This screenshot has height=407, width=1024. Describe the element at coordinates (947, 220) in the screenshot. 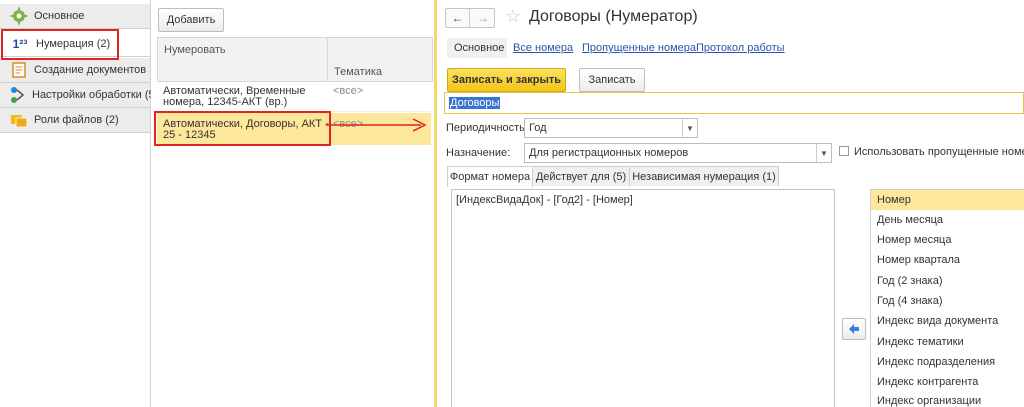

I see `list-item: День месяца` at that location.